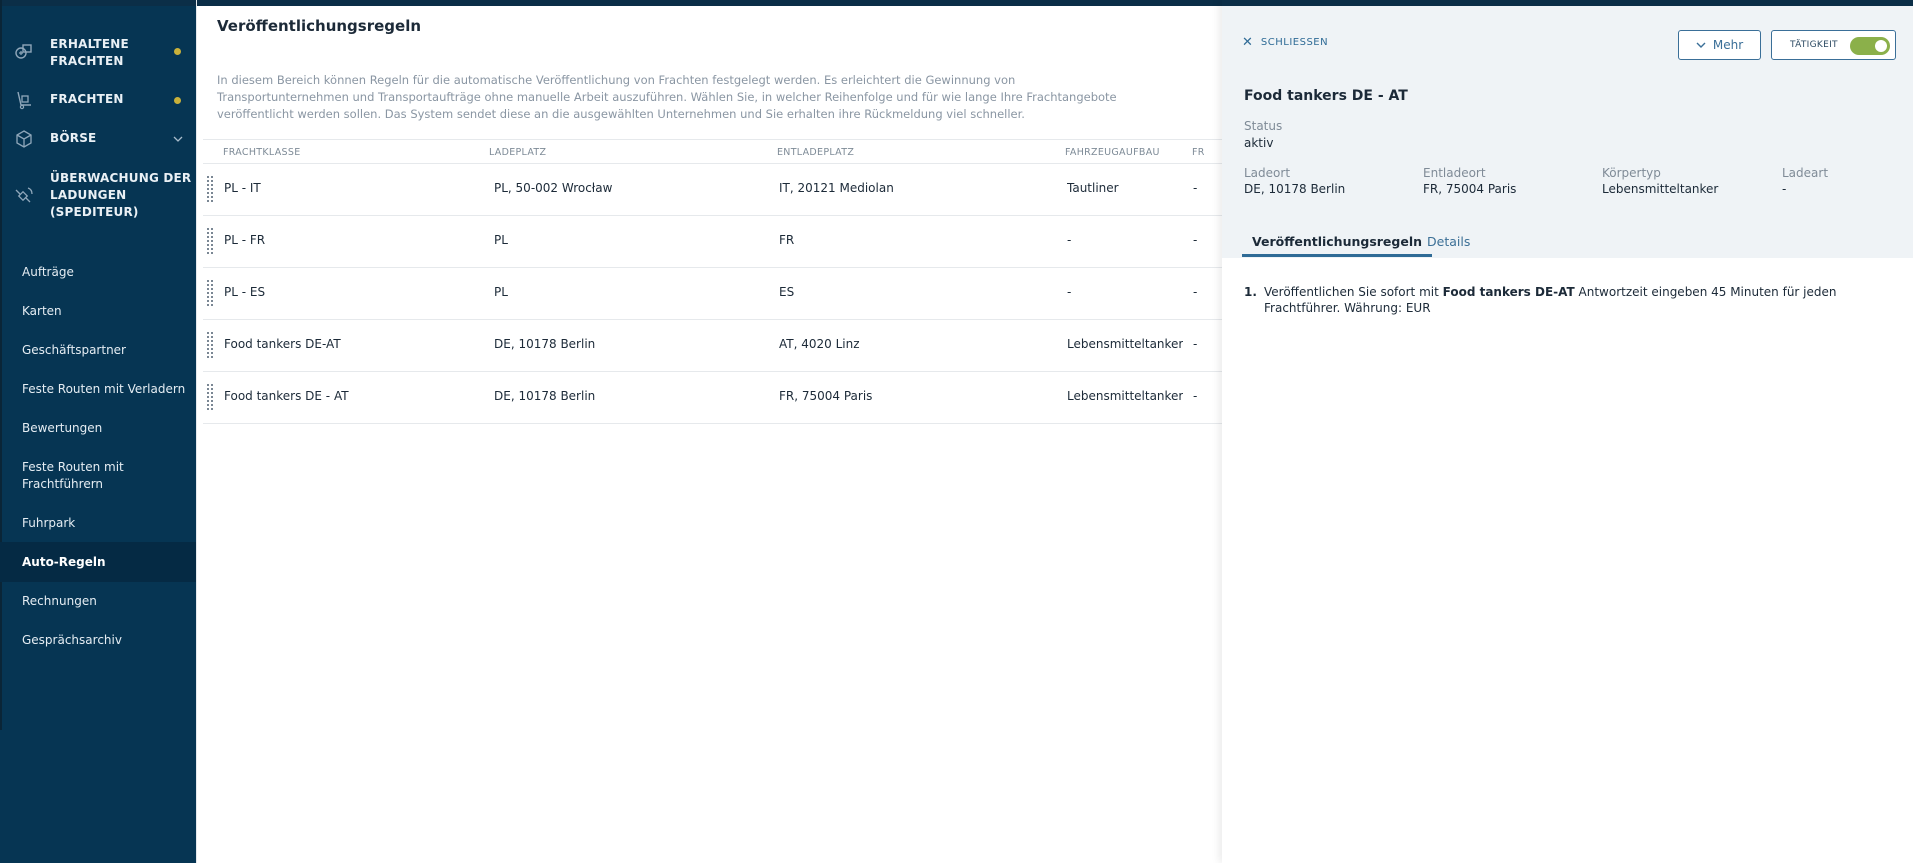 This screenshot has height=863, width=1913. I want to click on more-button: Mehr, so click(1719, 45).